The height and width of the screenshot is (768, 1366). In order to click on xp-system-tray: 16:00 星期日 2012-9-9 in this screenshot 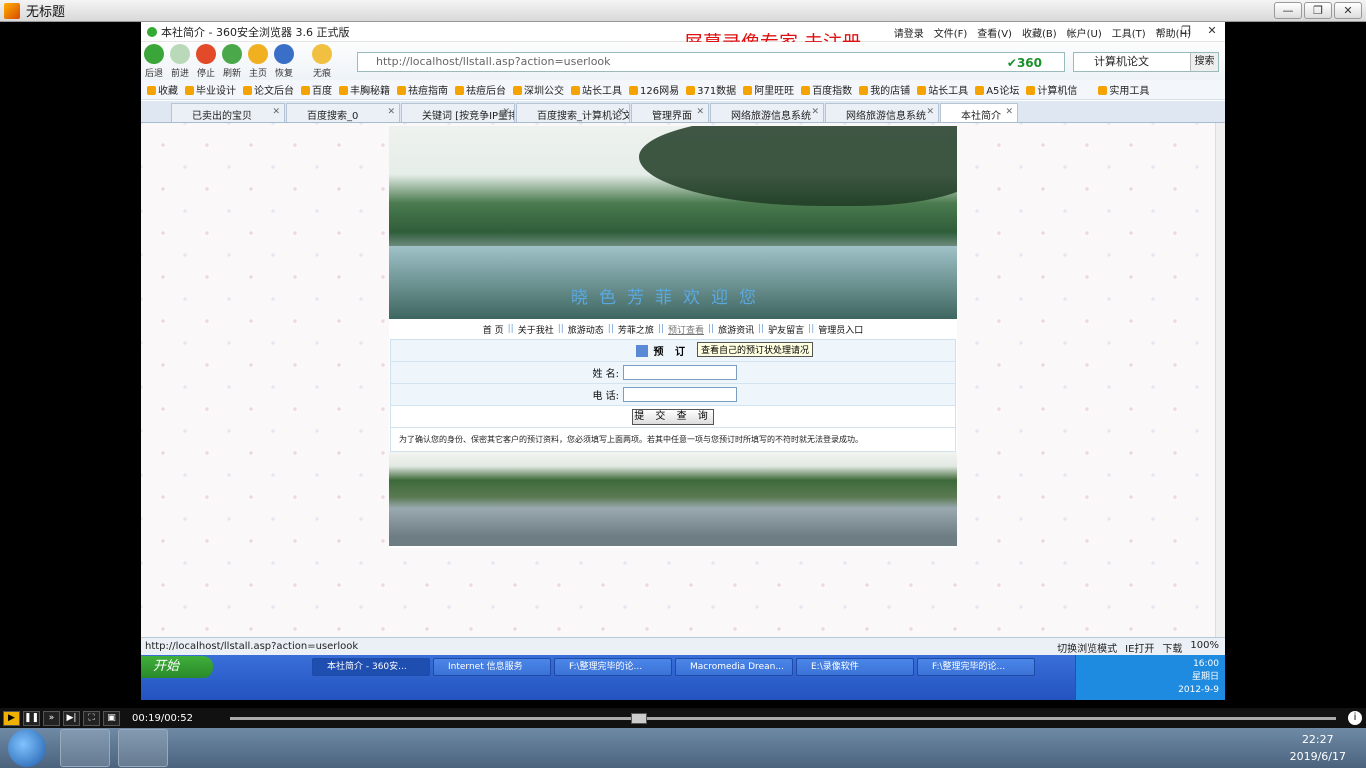, I will do `click(1150, 677)`.